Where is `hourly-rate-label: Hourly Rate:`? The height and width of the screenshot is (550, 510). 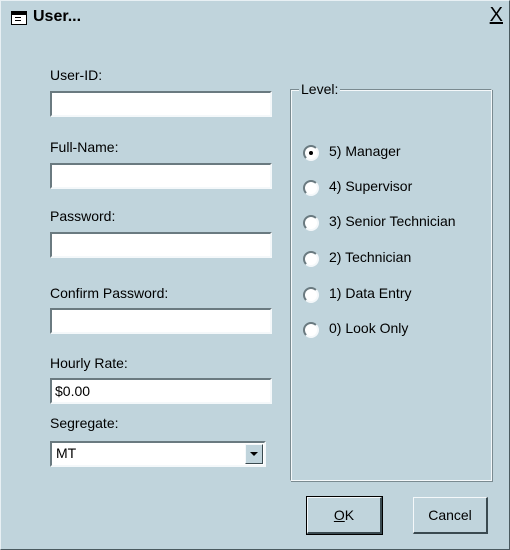 hourly-rate-label: Hourly Rate: is located at coordinates (89, 363).